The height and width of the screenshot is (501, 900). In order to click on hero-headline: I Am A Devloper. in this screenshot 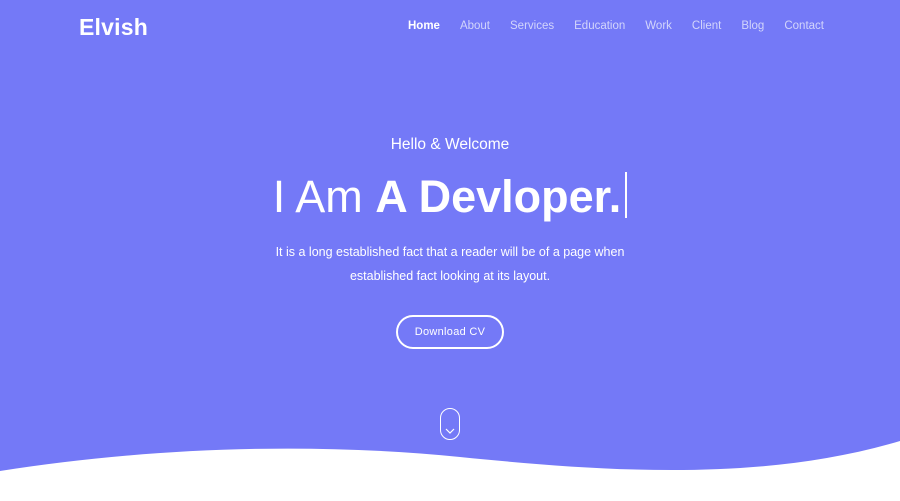, I will do `click(450, 197)`.